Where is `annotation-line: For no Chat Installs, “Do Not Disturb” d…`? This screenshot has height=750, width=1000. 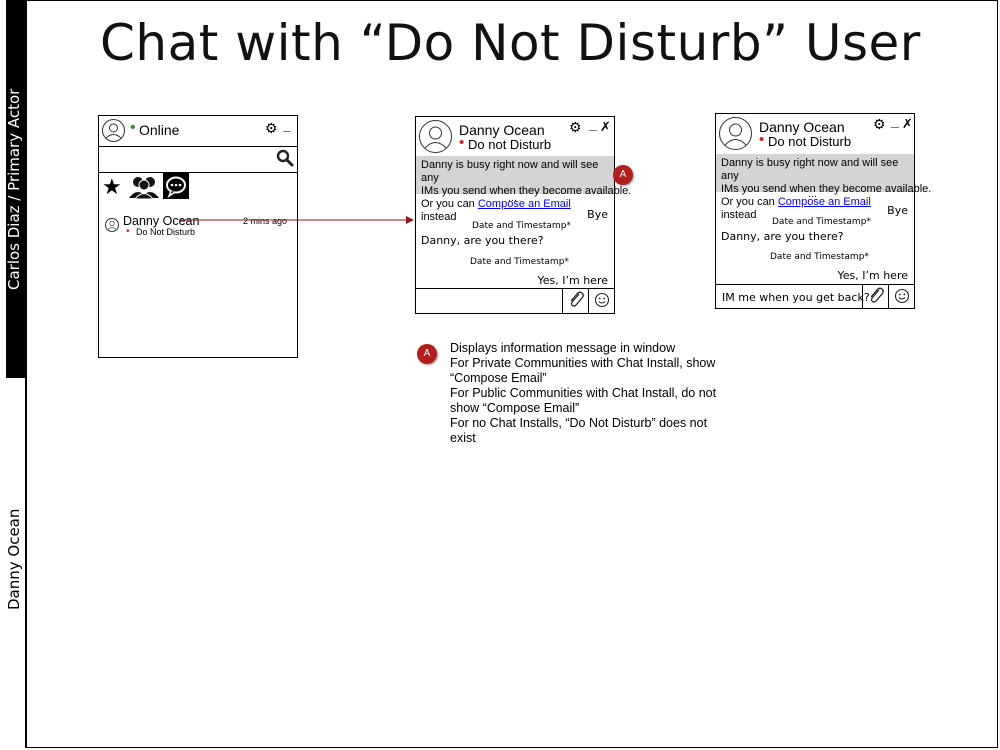 annotation-line: For no Chat Installs, “Do Not Disturb” d… is located at coordinates (579, 430).